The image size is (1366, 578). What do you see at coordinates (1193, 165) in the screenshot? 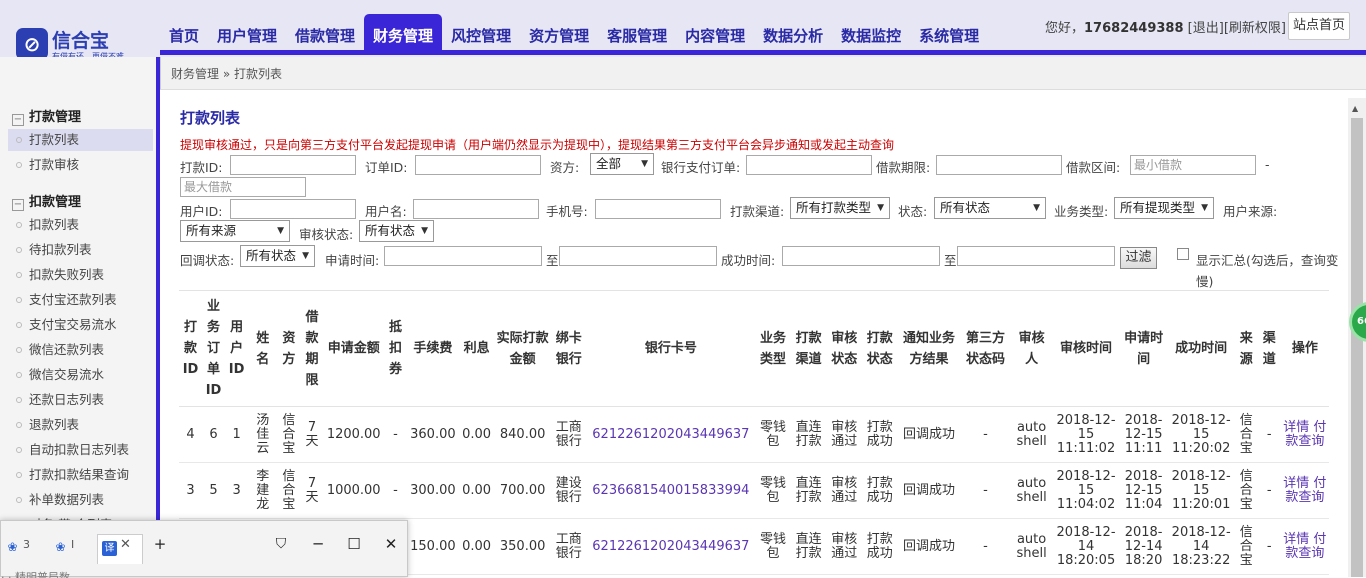
I see `min-loan-input: 最小借款` at bounding box center [1193, 165].